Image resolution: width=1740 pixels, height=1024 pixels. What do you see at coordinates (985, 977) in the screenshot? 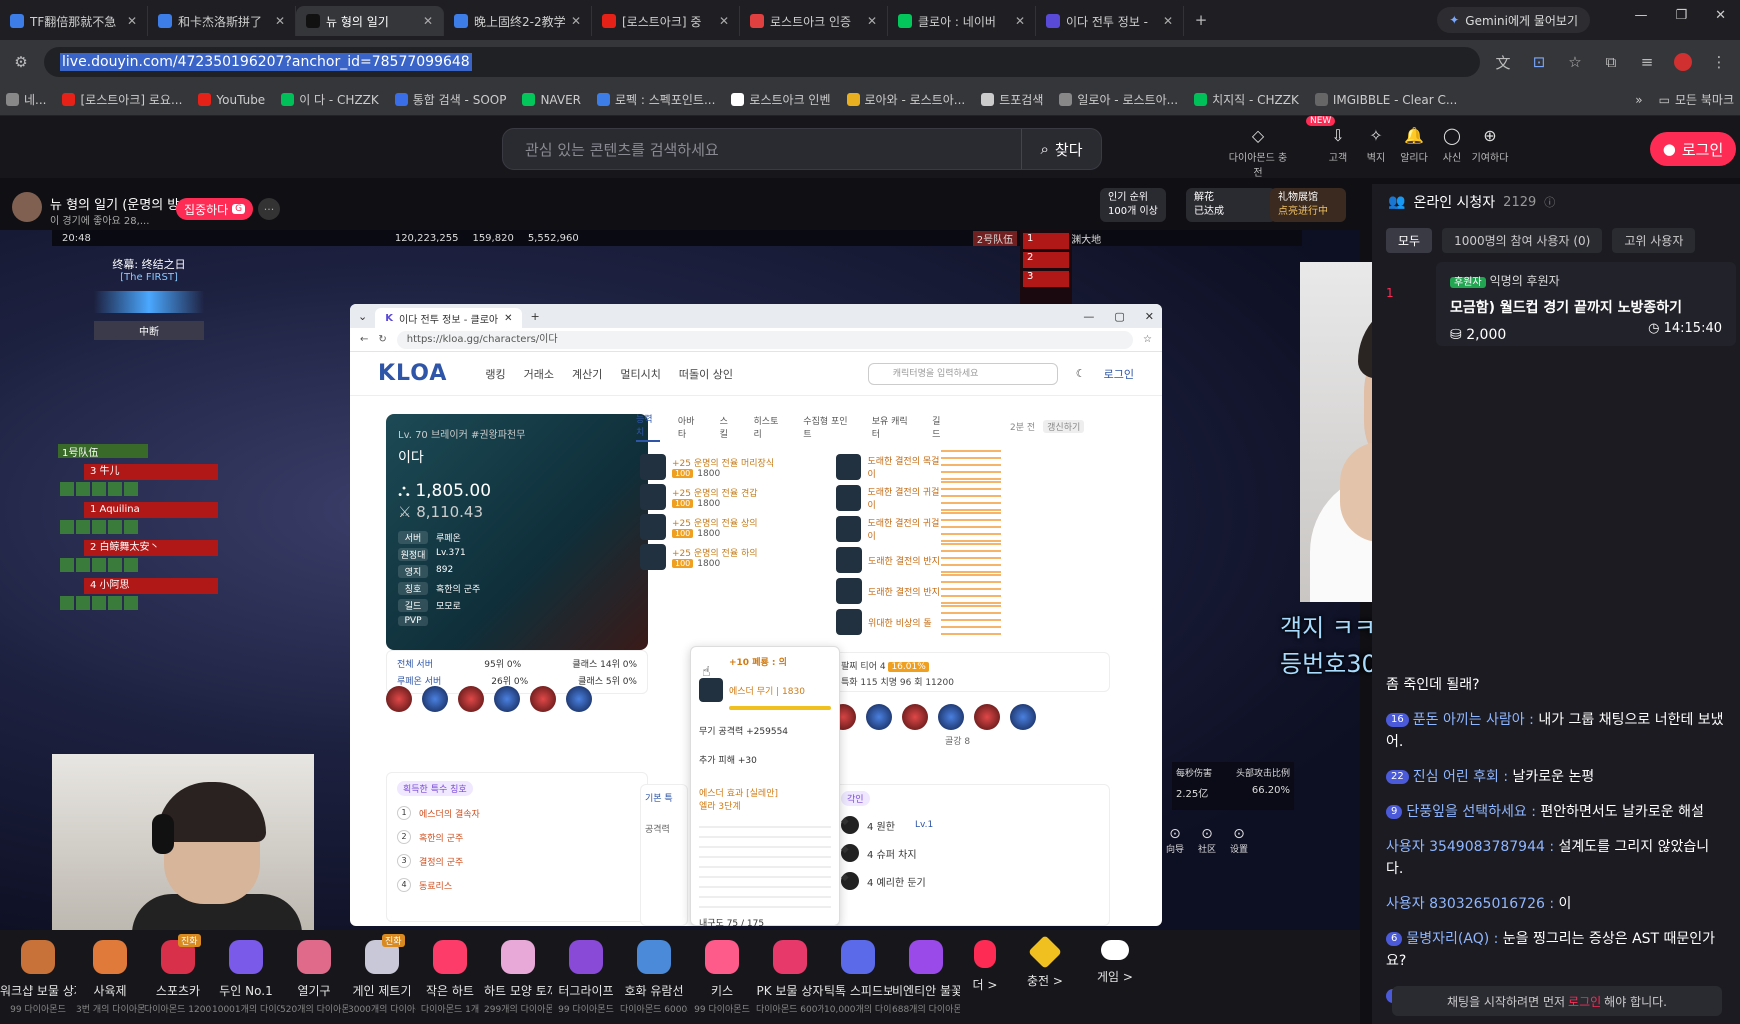
I see `more-gifts-button: 더 >` at bounding box center [985, 977].